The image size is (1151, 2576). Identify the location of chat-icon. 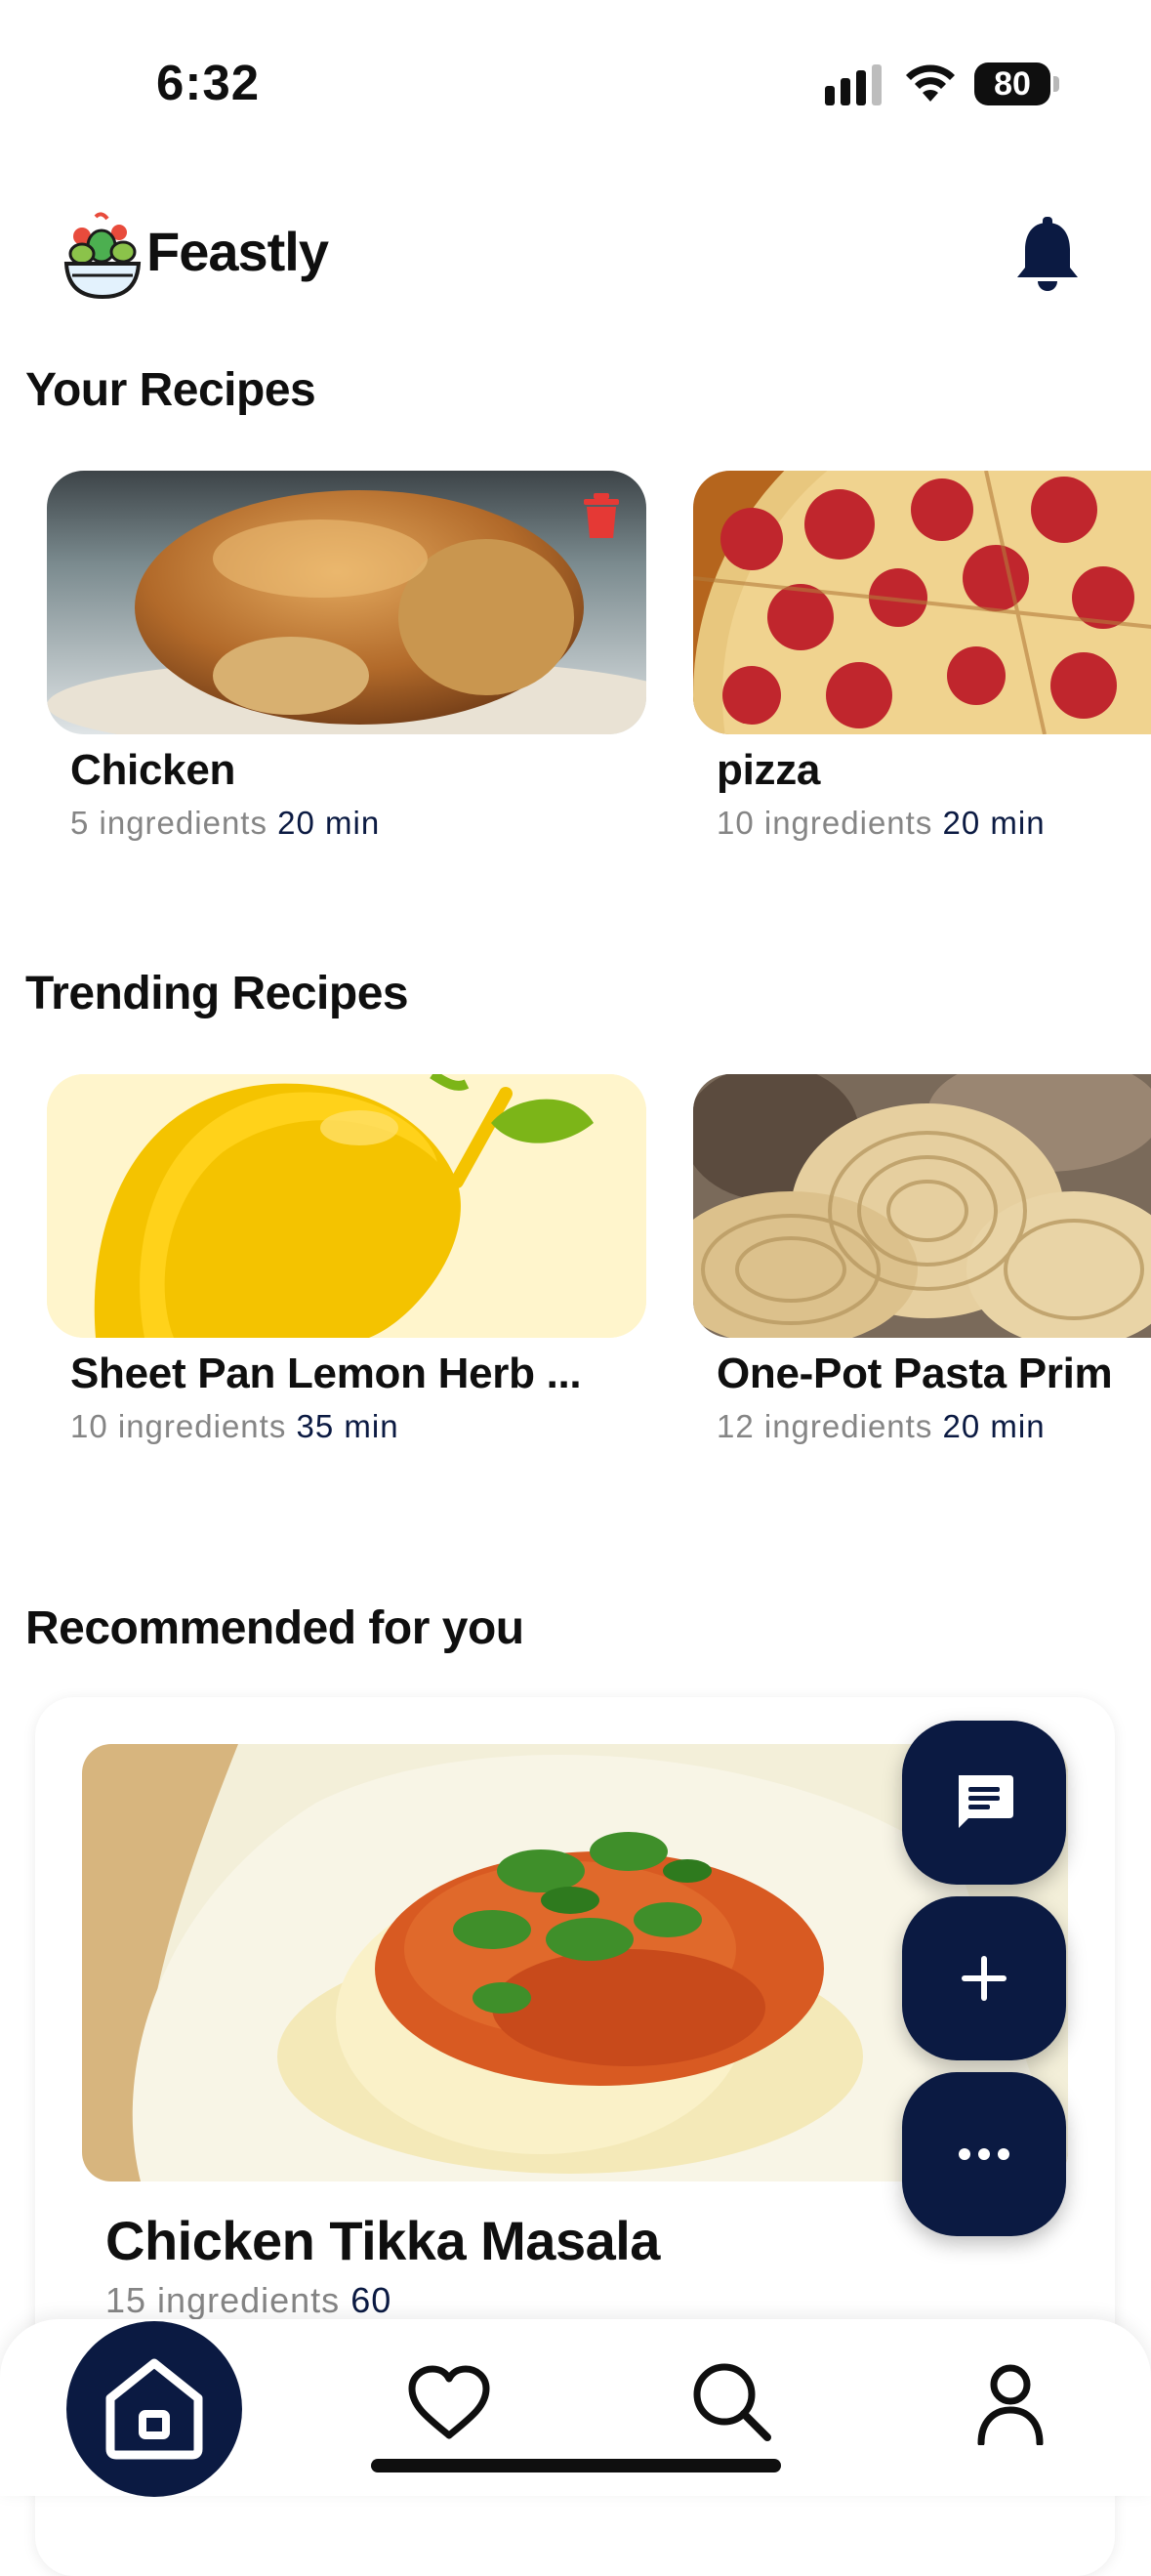
(986, 1801).